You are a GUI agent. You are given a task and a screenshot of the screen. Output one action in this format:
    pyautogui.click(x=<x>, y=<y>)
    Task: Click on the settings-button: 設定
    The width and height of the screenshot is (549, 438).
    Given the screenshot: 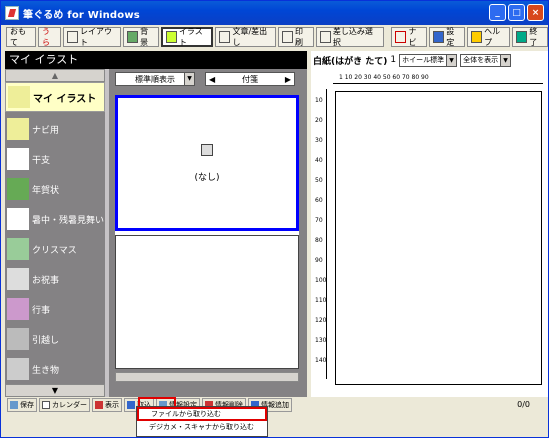 What is the action you would take?
    pyautogui.click(x=447, y=37)
    